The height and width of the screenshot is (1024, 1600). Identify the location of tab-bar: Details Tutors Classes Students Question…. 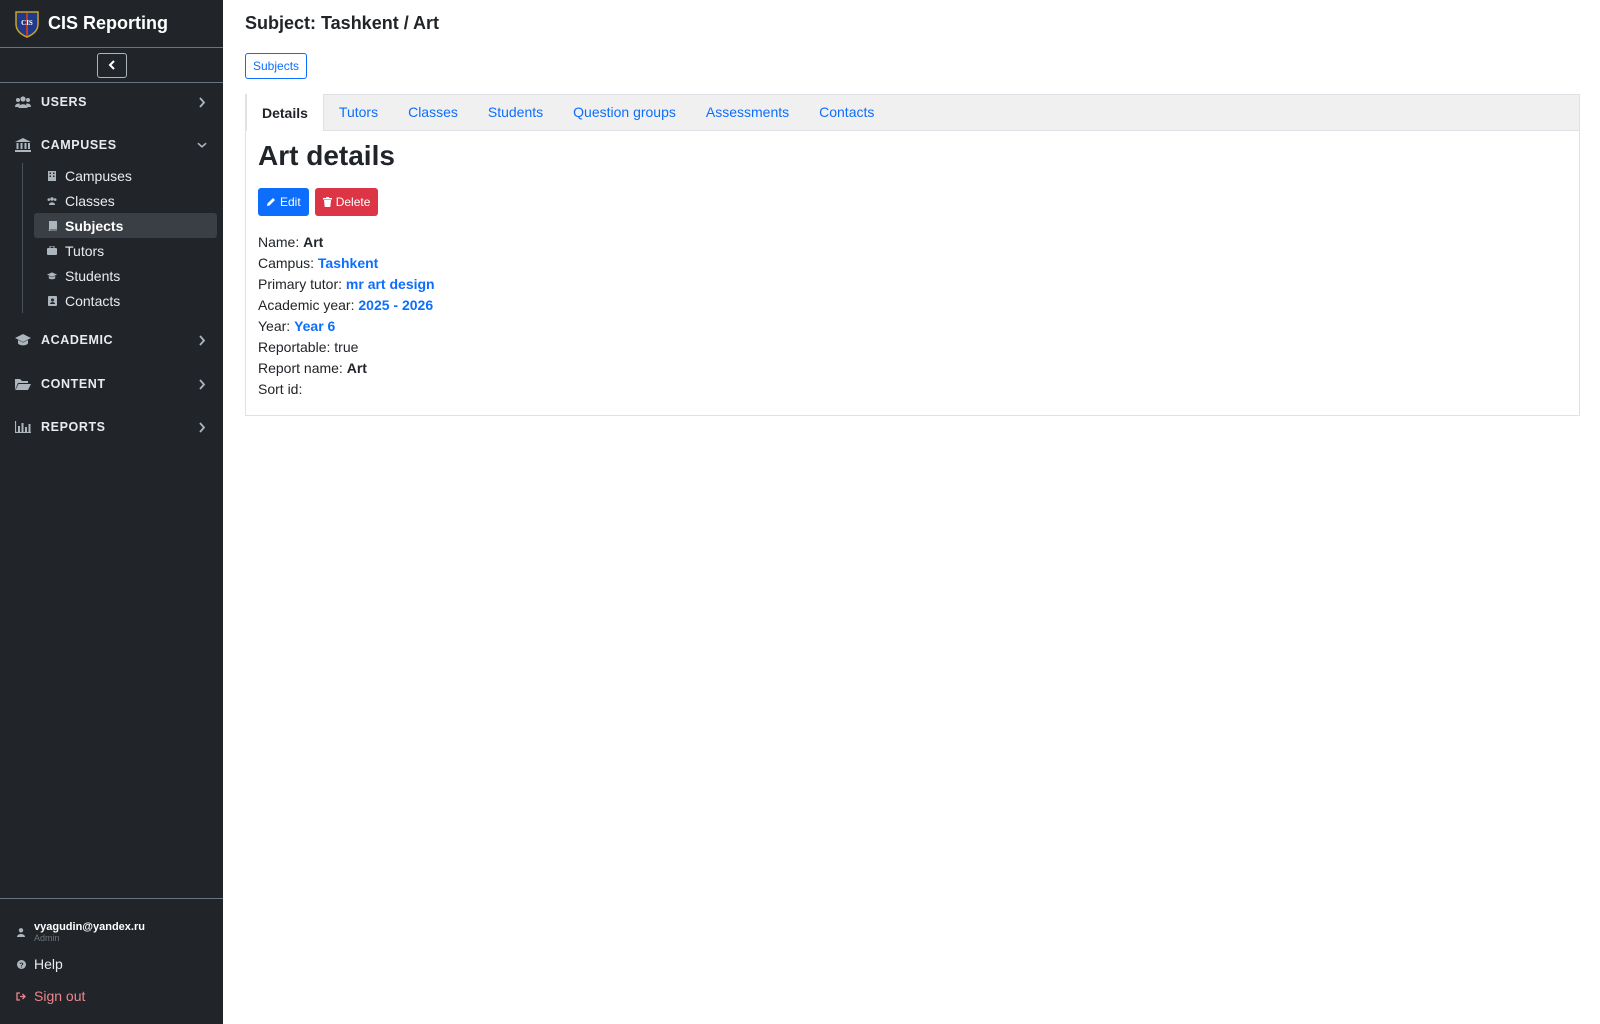
(912, 112).